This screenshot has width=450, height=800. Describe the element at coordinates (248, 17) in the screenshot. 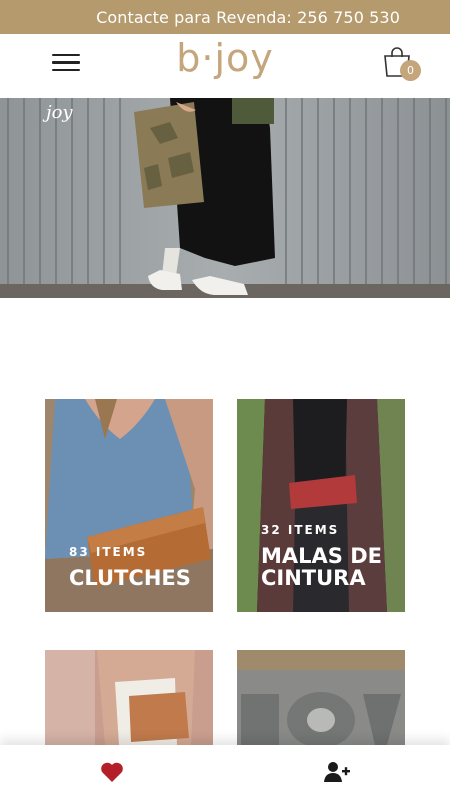

I see `resale-contact-text: Contacte para Revenda: 256 750 530` at that location.